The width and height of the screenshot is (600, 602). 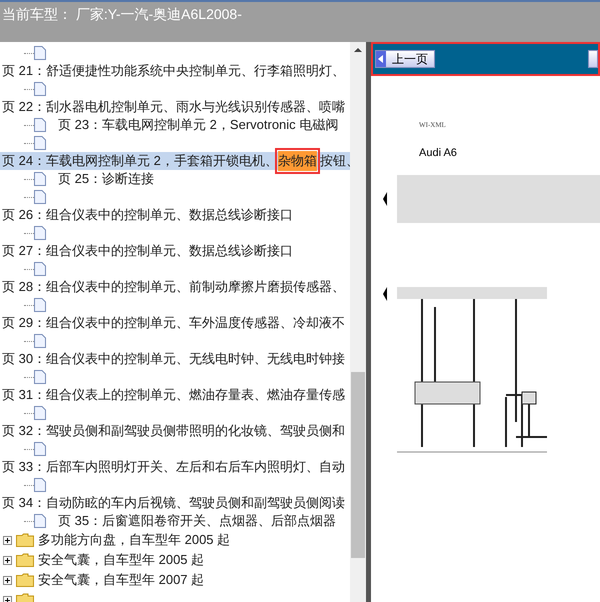 What do you see at coordinates (297, 161) in the screenshot?
I see `search-highlight: 杂物箱` at bounding box center [297, 161].